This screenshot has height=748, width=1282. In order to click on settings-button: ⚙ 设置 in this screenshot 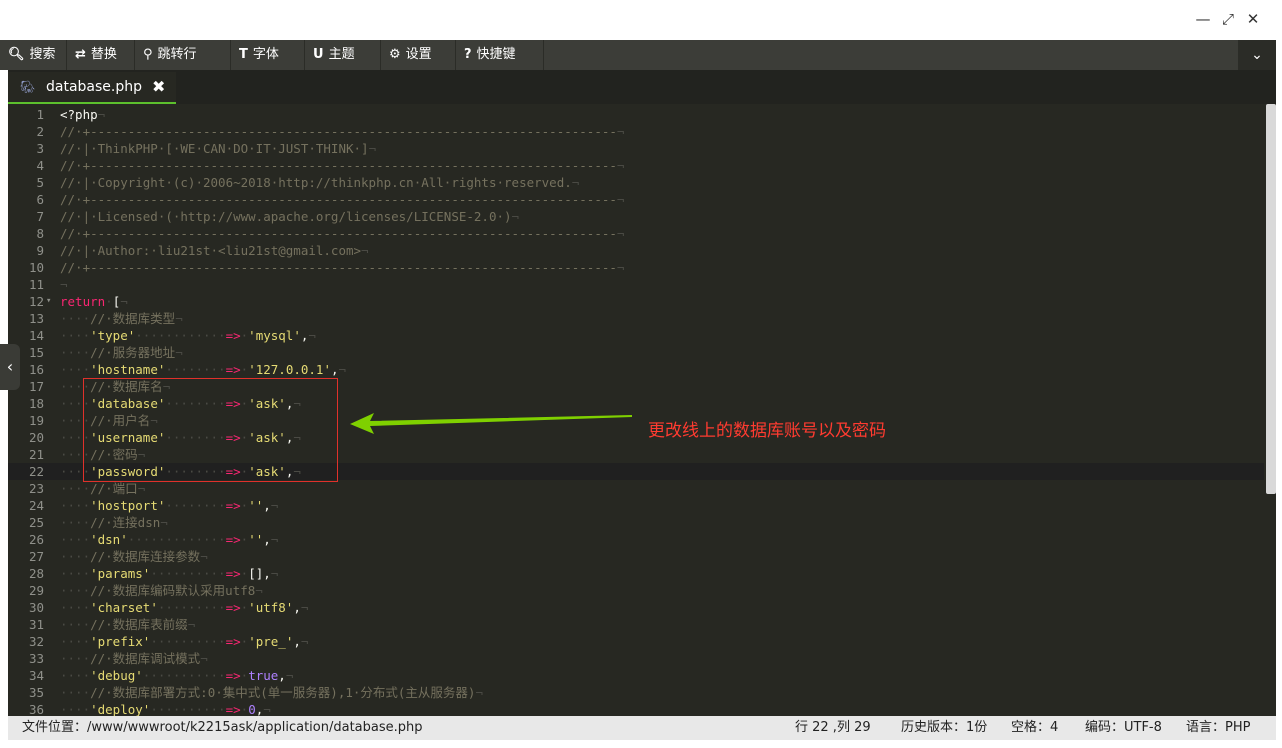, I will do `click(418, 55)`.